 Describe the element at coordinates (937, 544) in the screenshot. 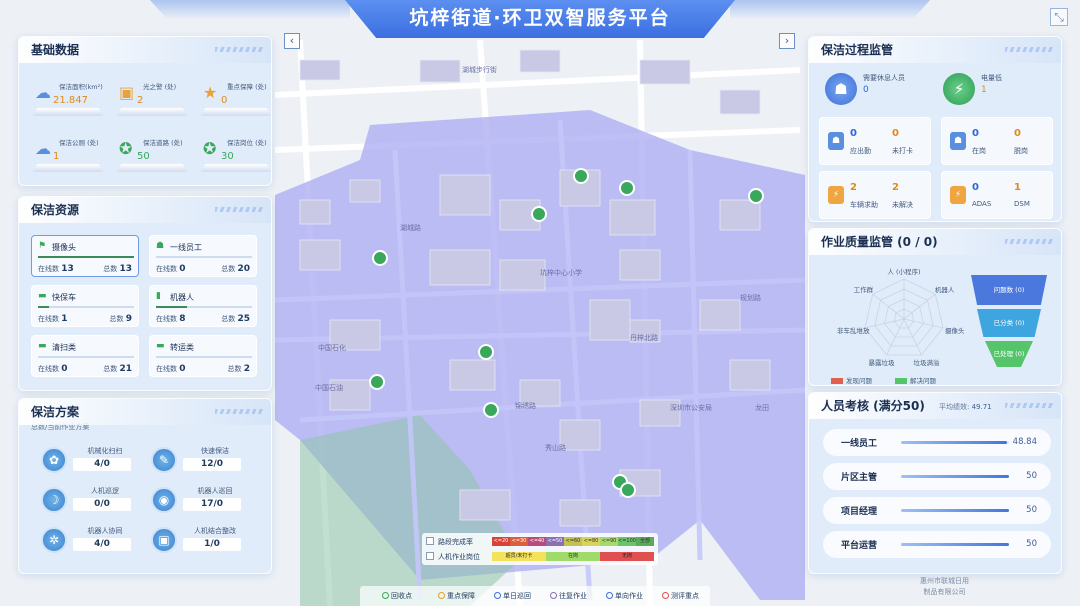

I see `assessment-row: 平台运营 50` at that location.